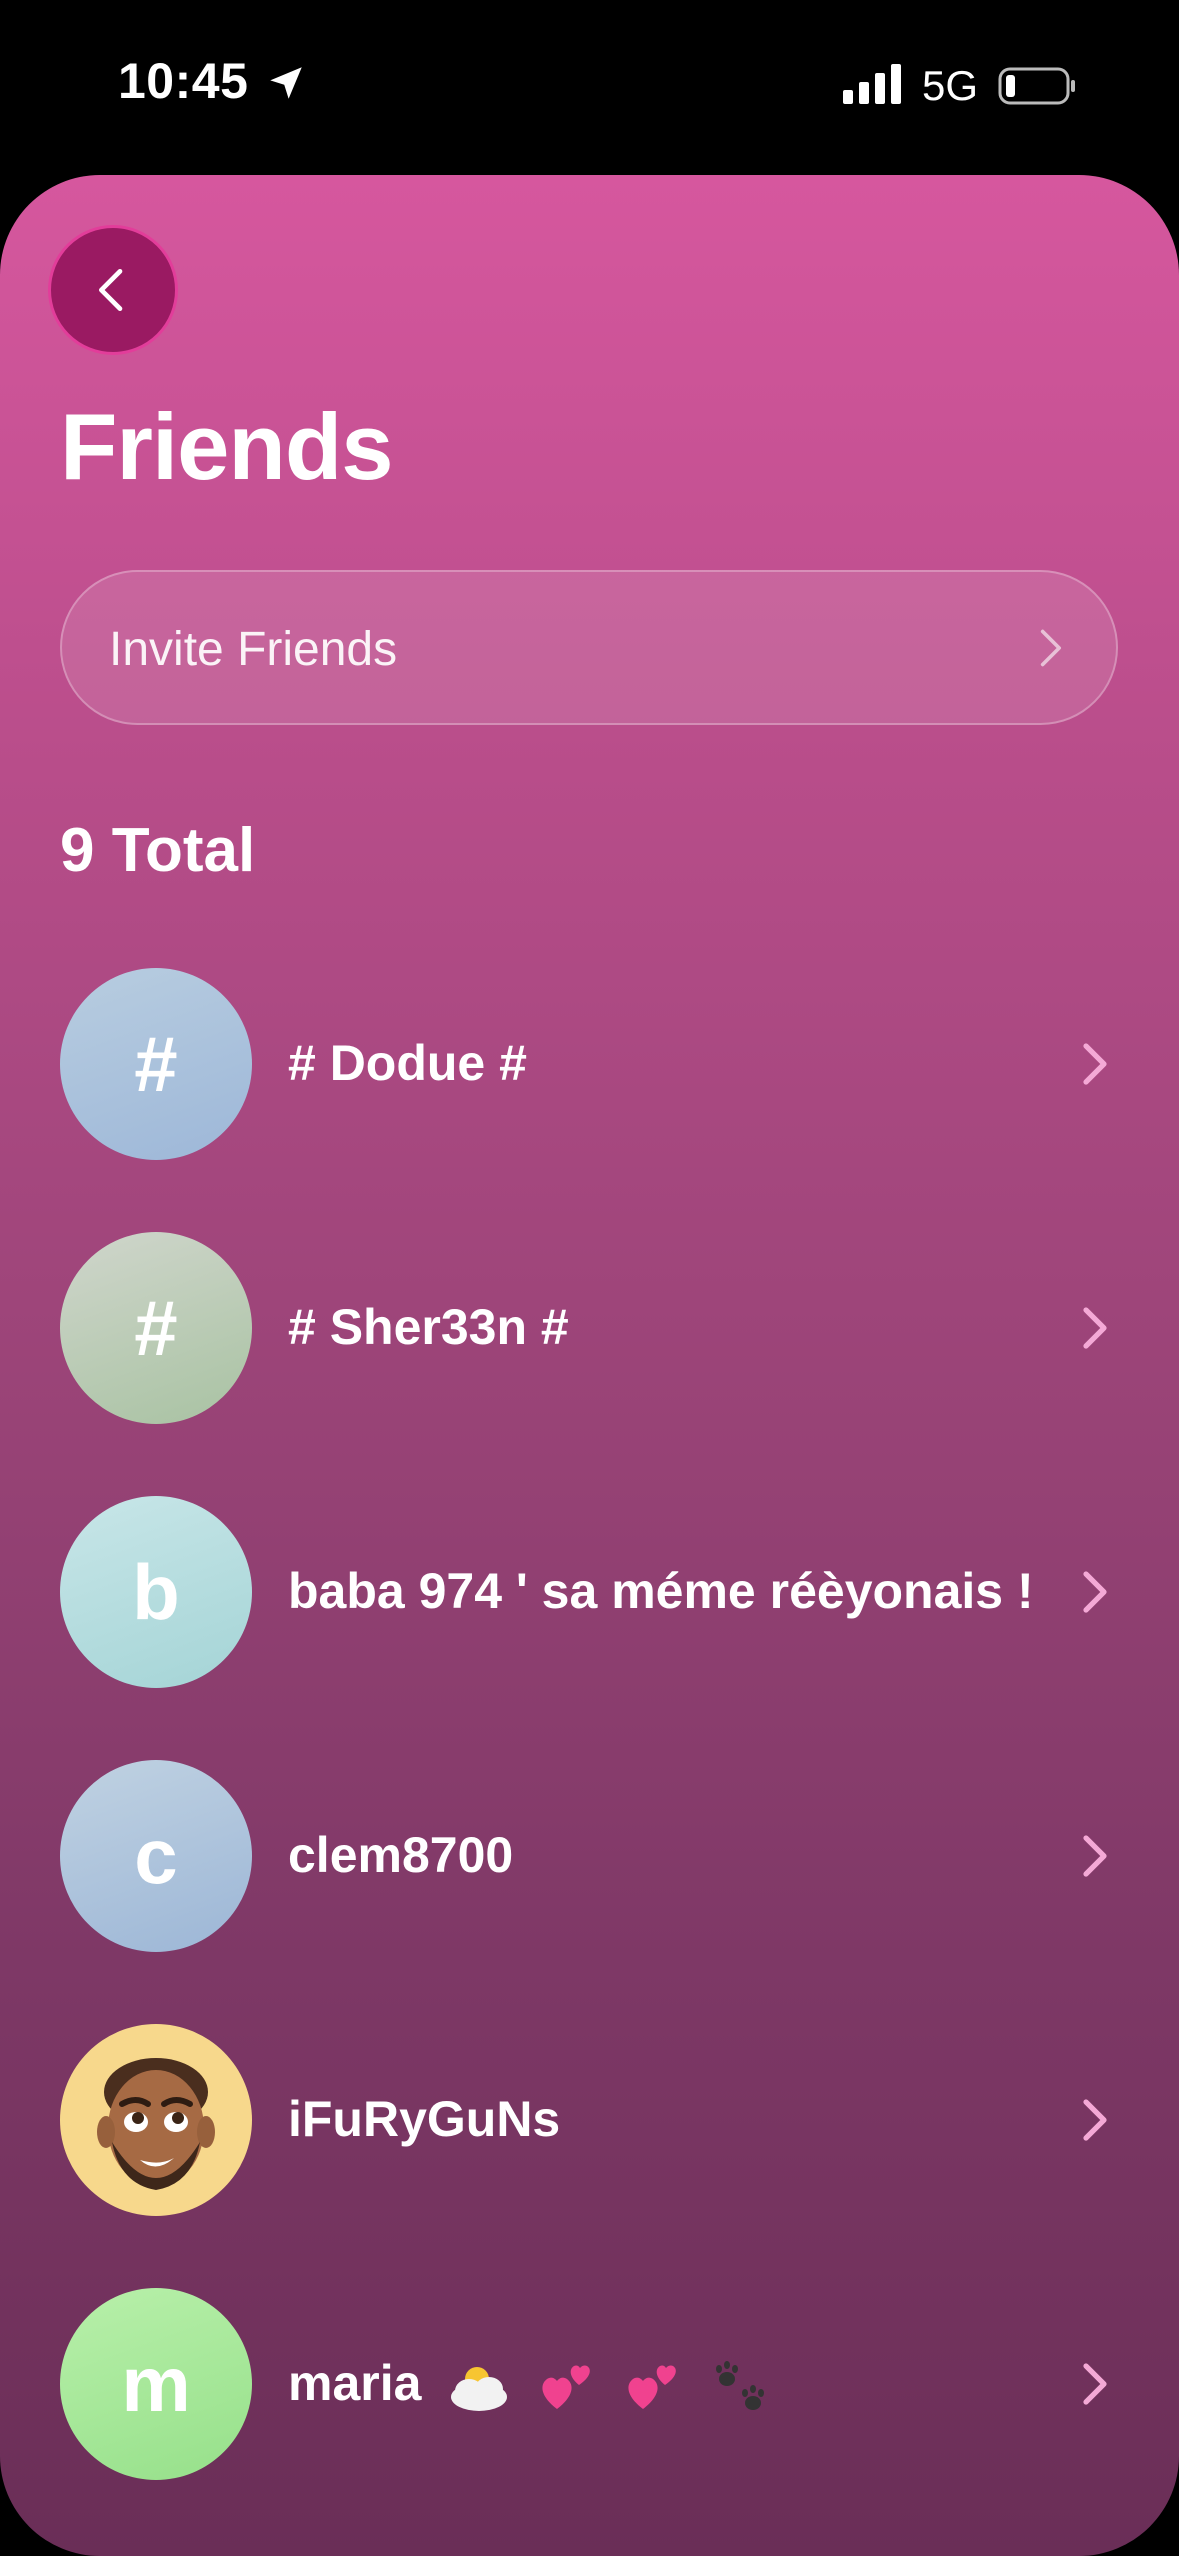 Image resolution: width=1179 pixels, height=2556 pixels. Describe the element at coordinates (589, 2120) in the screenshot. I see `friend-row-ifuryguns: iFuRyGuNs` at that location.